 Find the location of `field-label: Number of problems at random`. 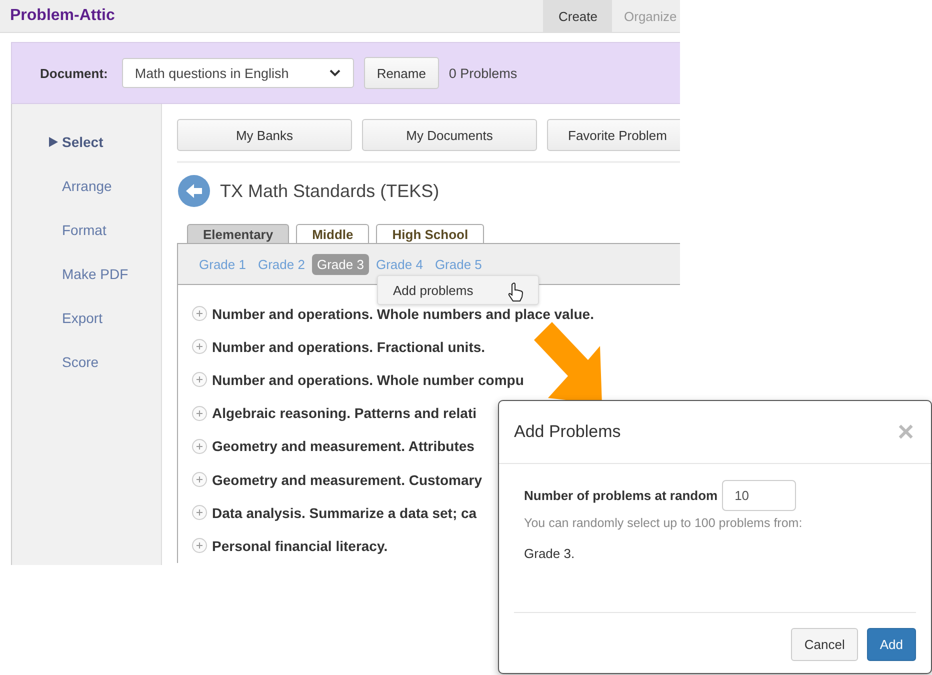

field-label: Number of problems at random is located at coordinates (621, 495).